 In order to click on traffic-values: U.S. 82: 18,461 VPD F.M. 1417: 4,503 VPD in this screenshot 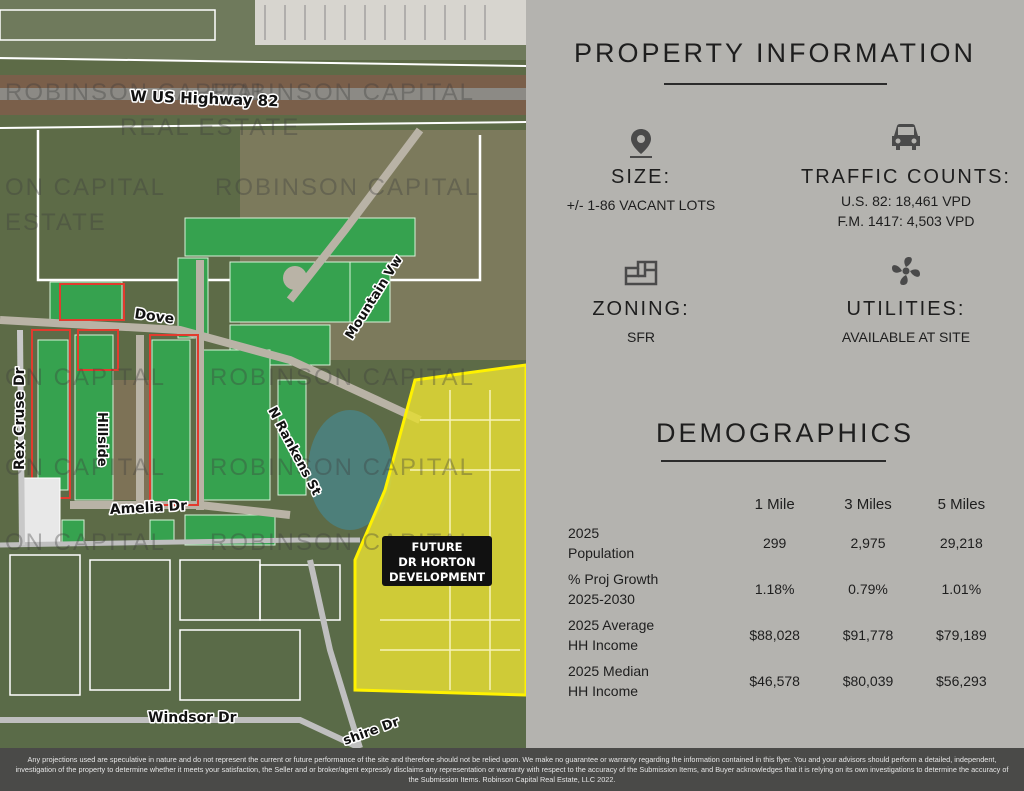, I will do `click(906, 211)`.